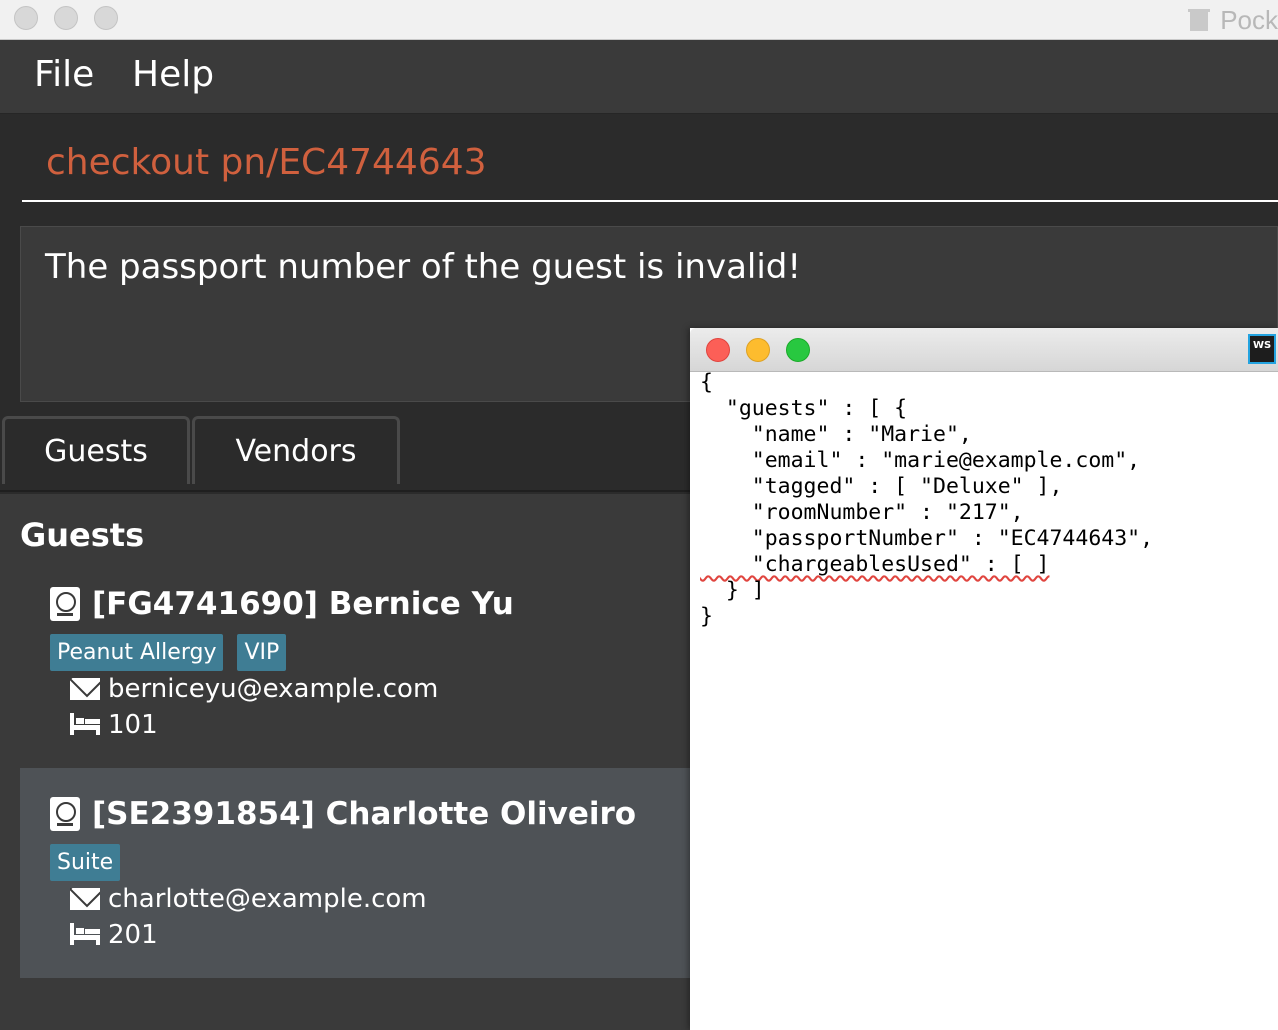  Describe the element at coordinates (106, 18) in the screenshot. I see `zoom-window-button` at that location.